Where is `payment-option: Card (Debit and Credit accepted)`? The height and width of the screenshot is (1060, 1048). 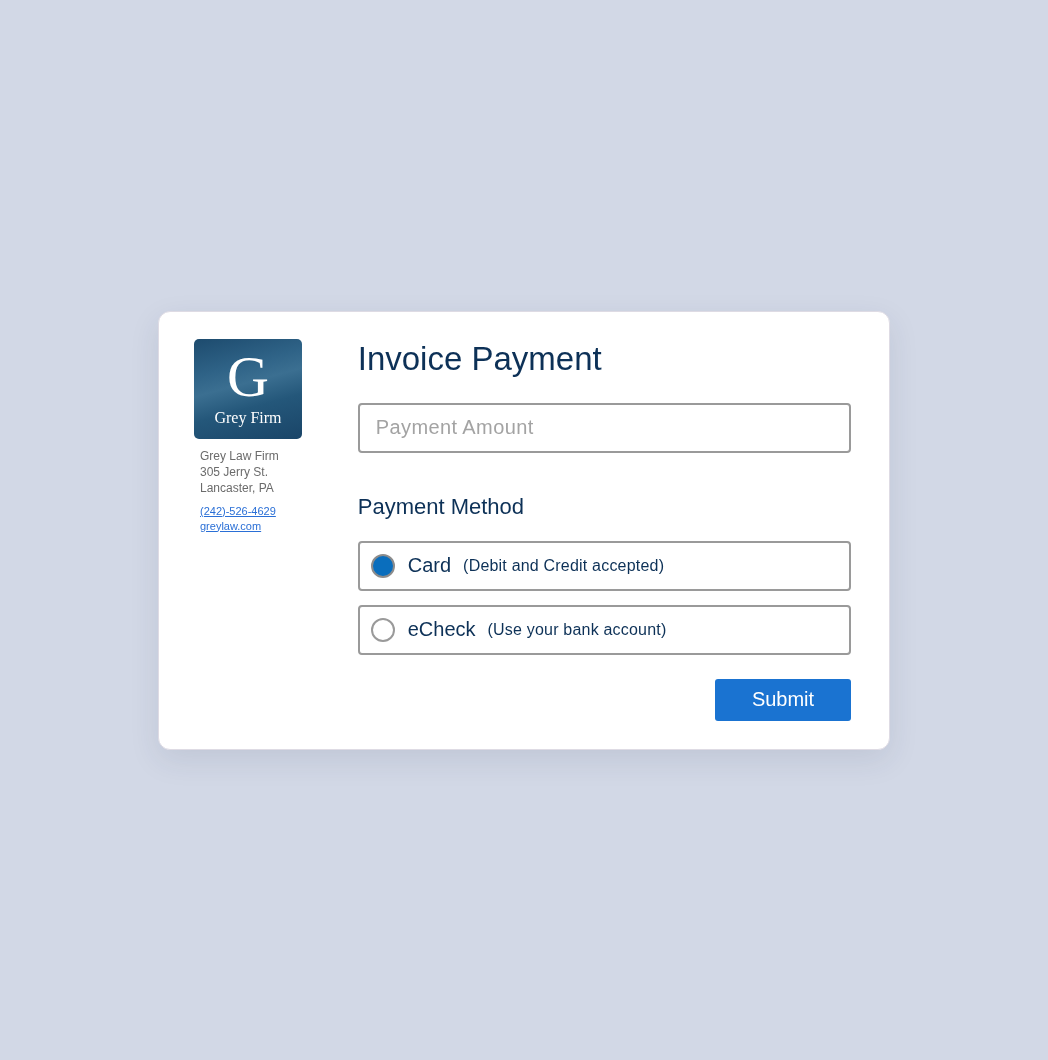 payment-option: Card (Debit and Credit accepted) is located at coordinates (604, 565).